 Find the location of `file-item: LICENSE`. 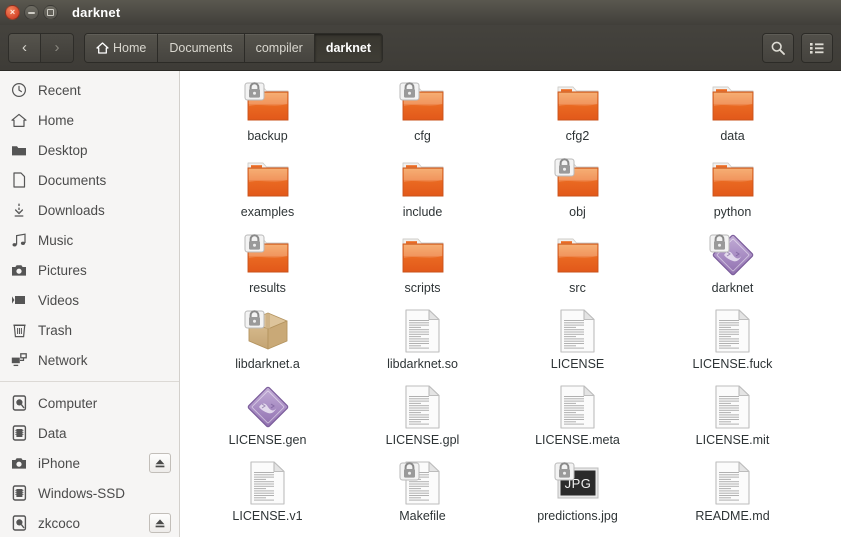

file-item: LICENSE is located at coordinates (577, 343).